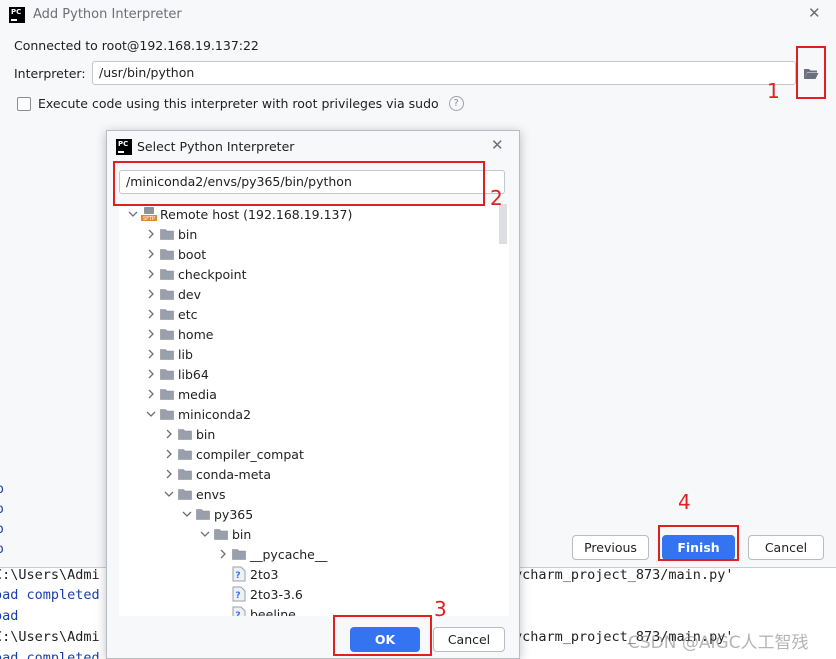 The width and height of the screenshot is (836, 659). Describe the element at coordinates (456, 103) in the screenshot. I see `help-icon: ?` at that location.